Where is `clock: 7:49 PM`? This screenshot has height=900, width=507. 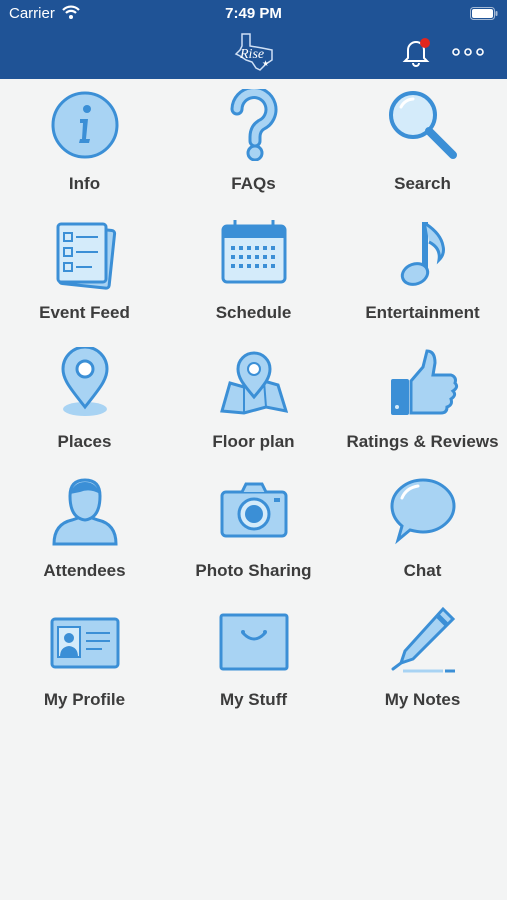 clock: 7:49 PM is located at coordinates (253, 13).